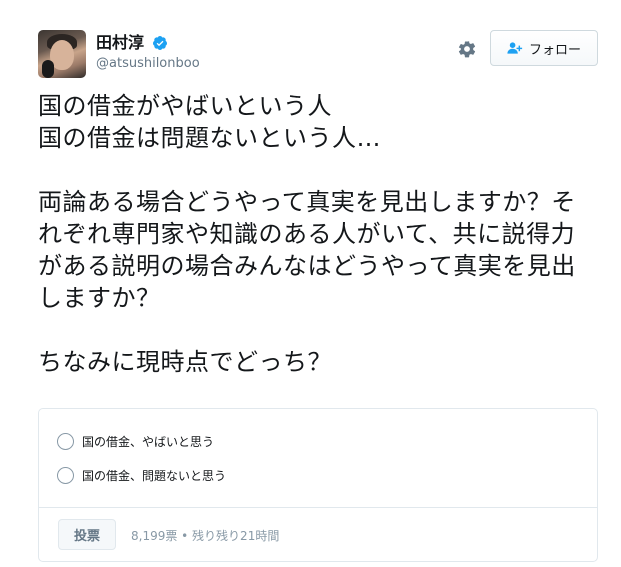  What do you see at coordinates (318, 507) in the screenshot?
I see `poll-divider` at bounding box center [318, 507].